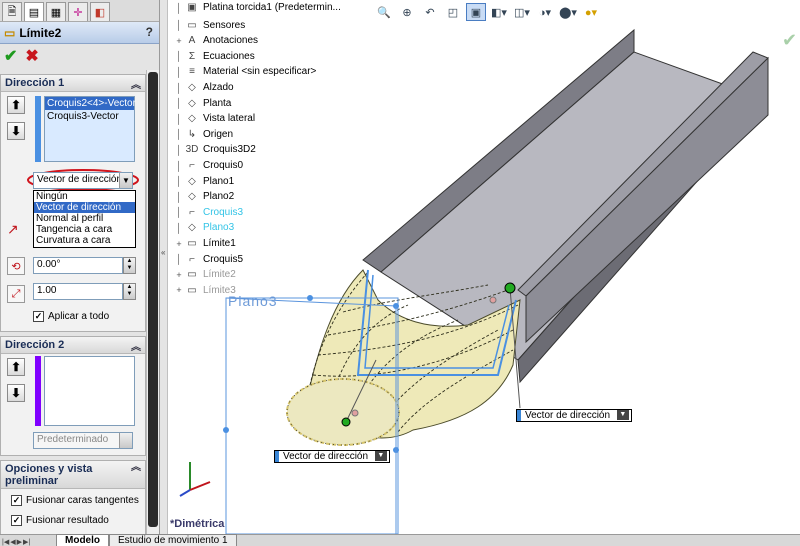 The image size is (800, 546). I want to click on angle-spinner: ▲ ▼, so click(129, 265).